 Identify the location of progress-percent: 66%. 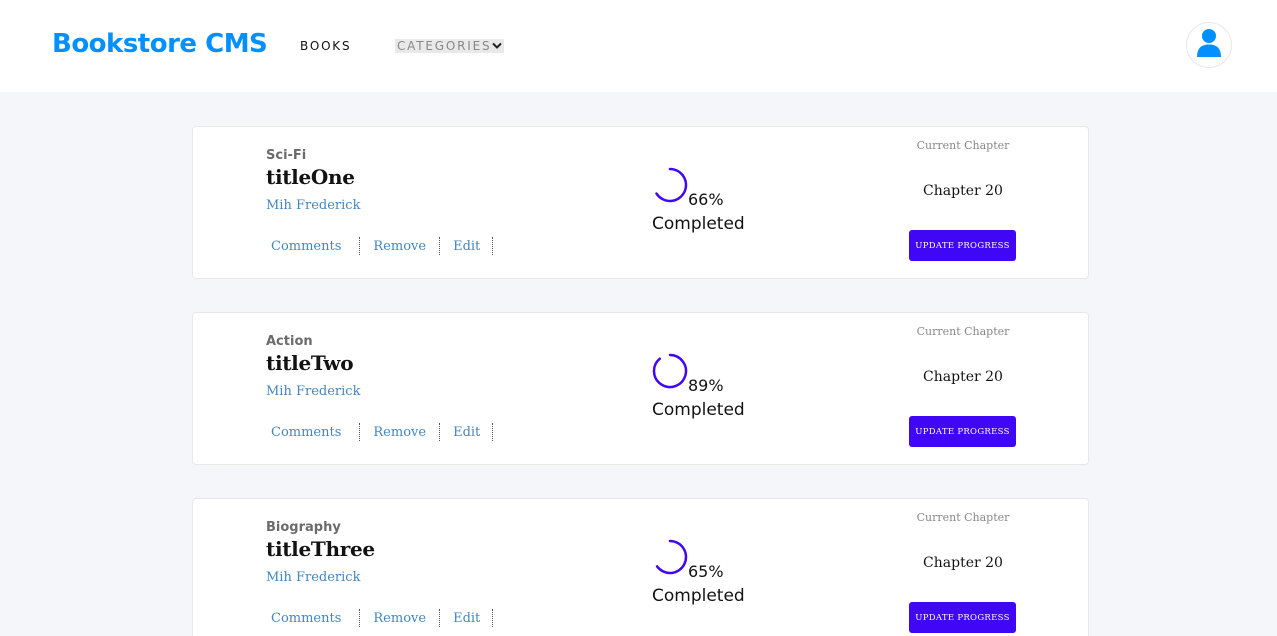
(706, 199).